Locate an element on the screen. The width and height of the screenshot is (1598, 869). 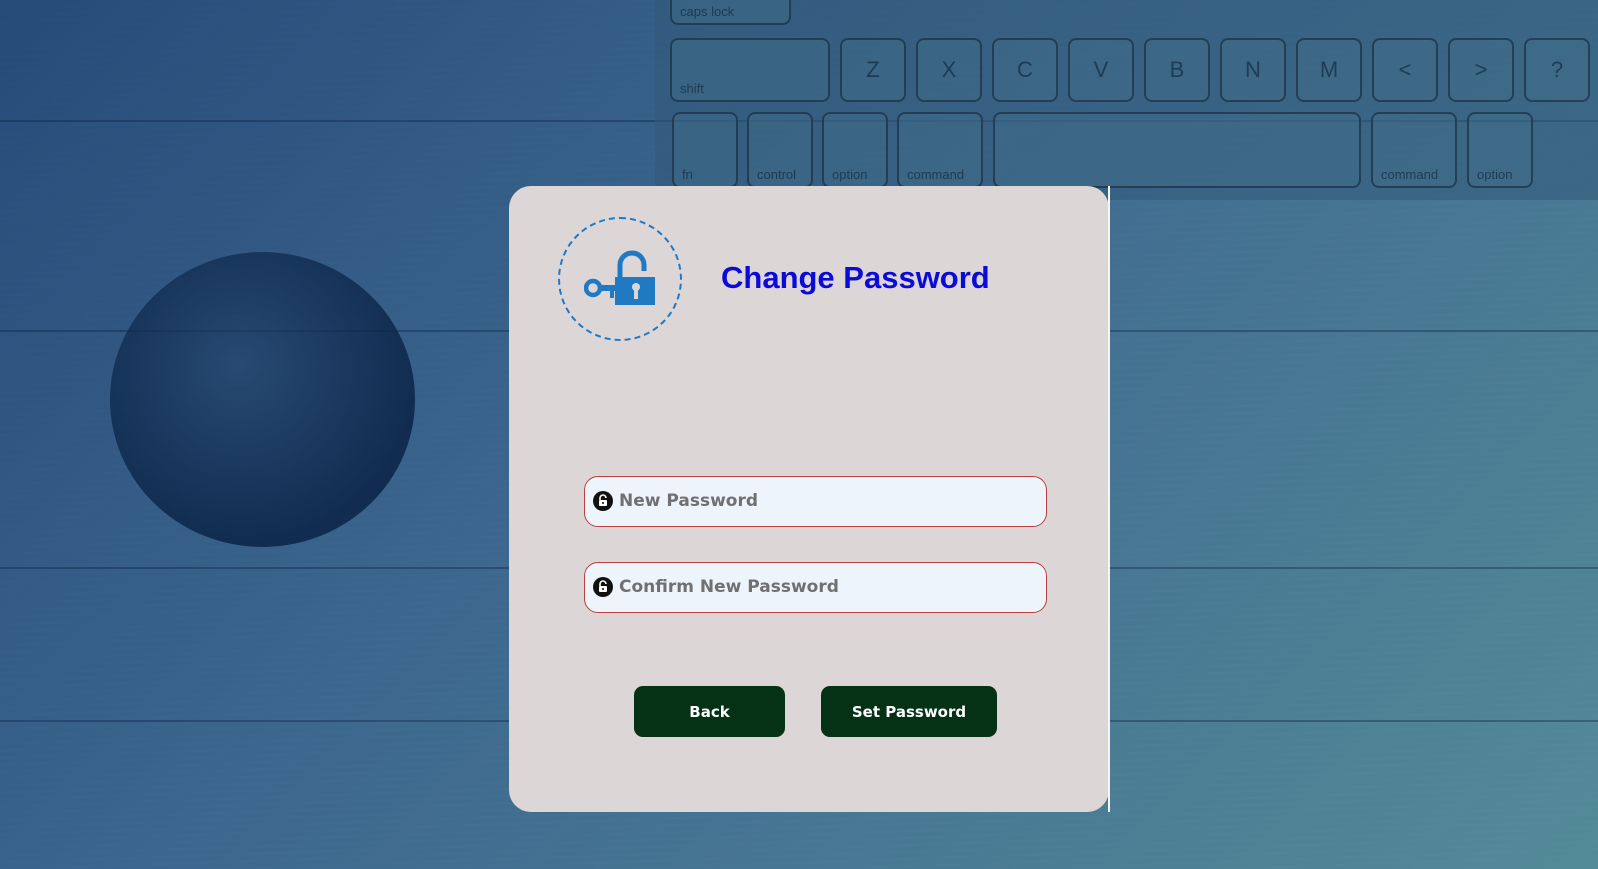
keyboard-spacebar is located at coordinates (1177, 150).